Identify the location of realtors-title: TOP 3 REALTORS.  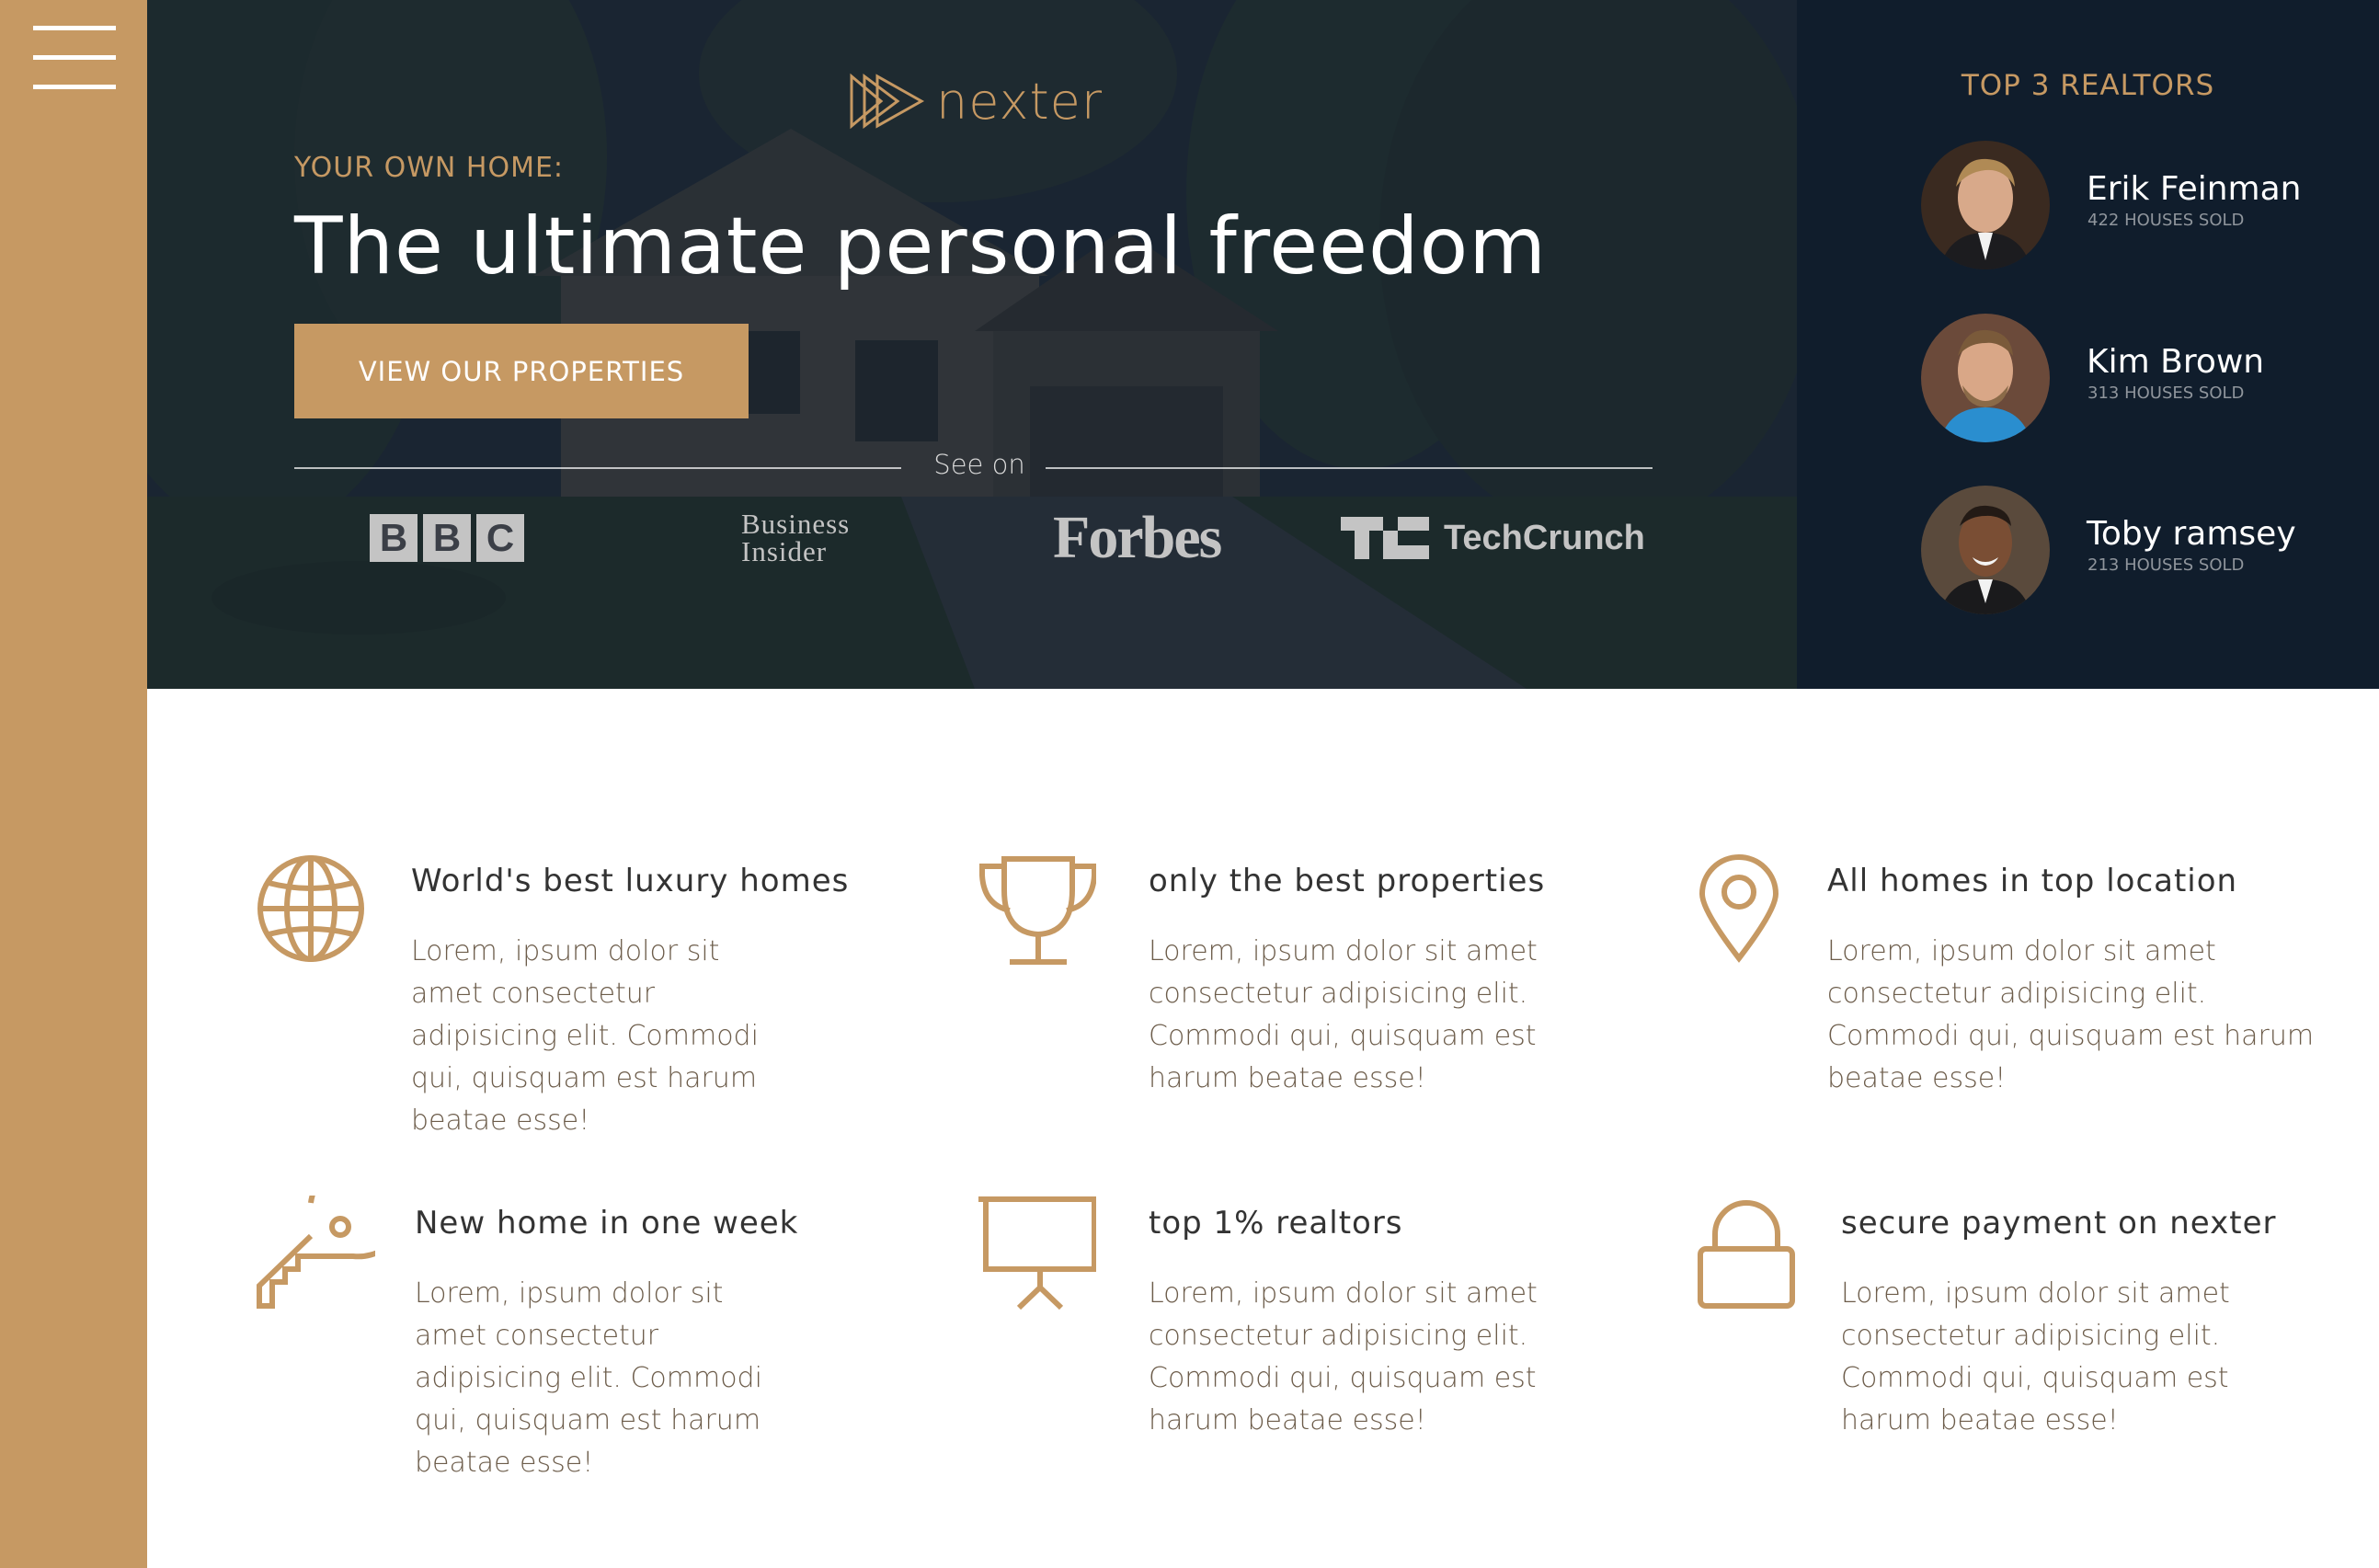
(2088, 85).